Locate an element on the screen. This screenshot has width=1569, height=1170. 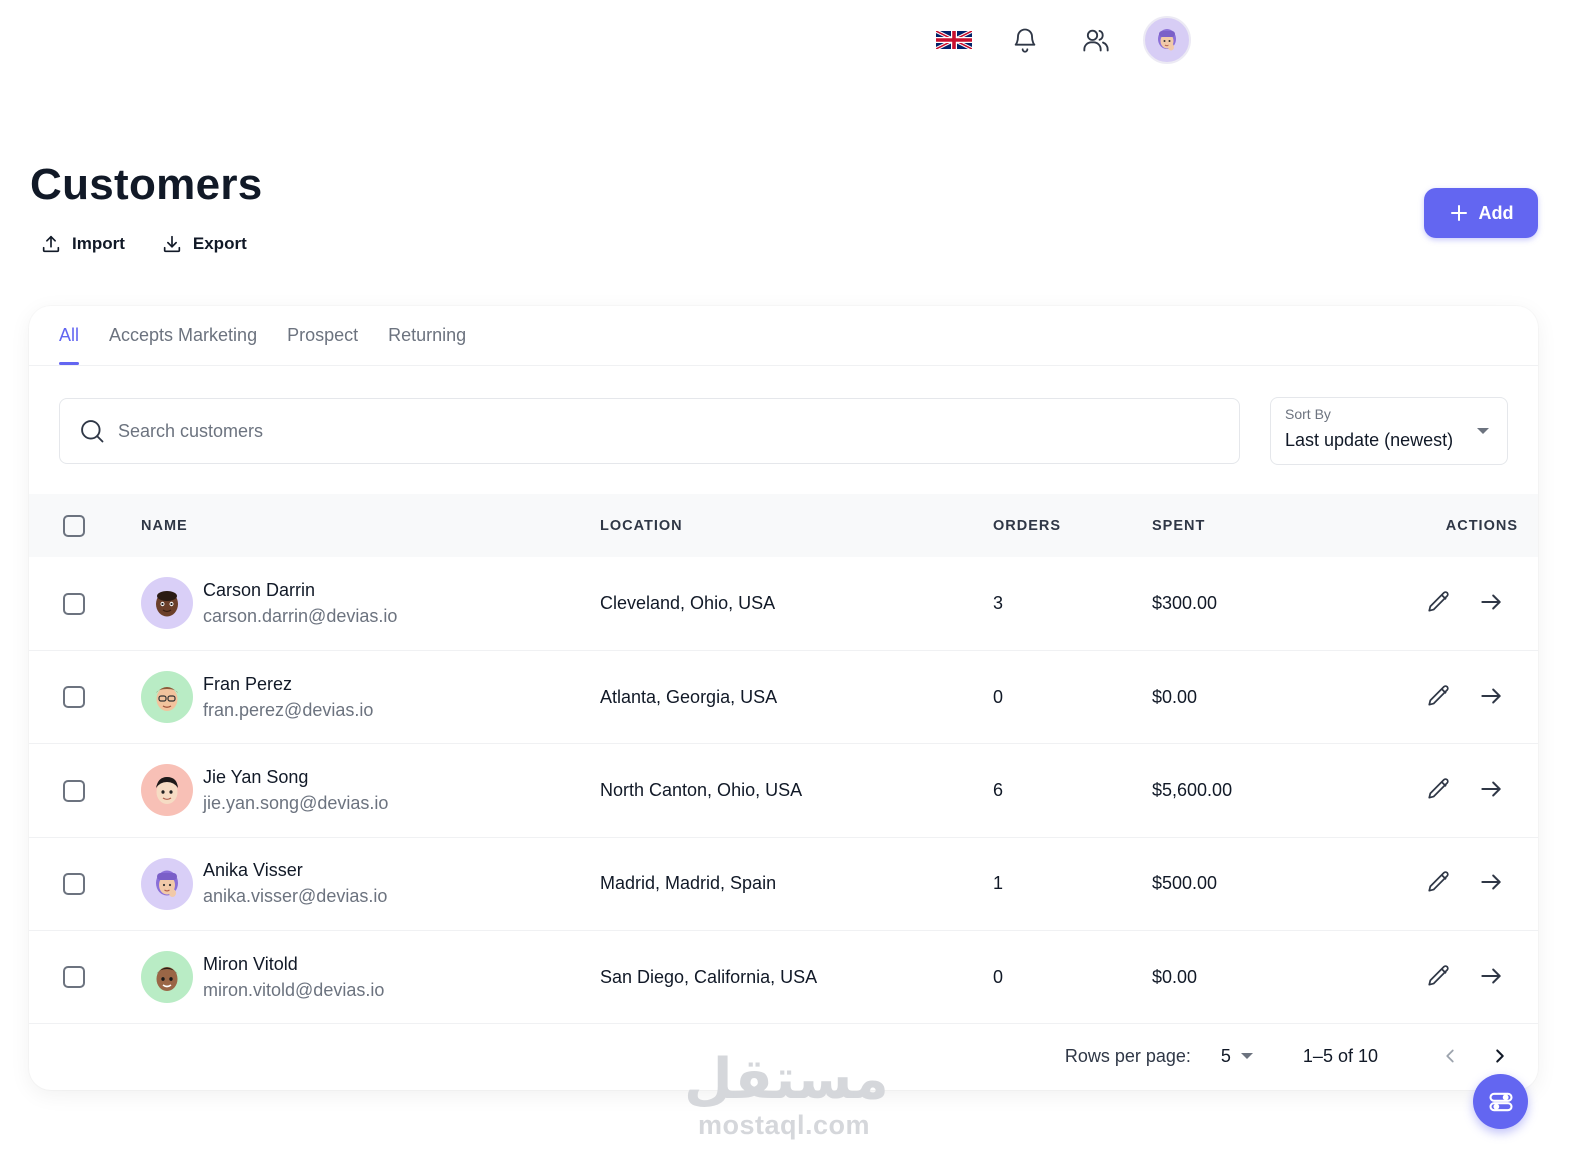
search-icon is located at coordinates (92, 431).